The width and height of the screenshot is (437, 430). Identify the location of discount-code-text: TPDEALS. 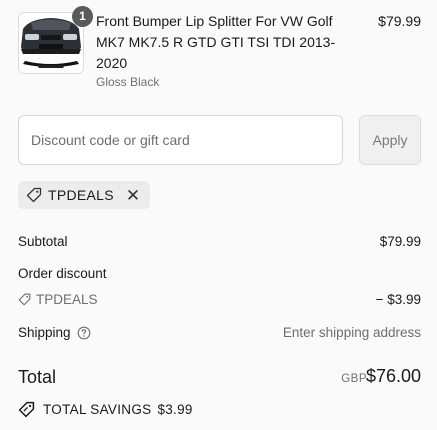
(67, 299).